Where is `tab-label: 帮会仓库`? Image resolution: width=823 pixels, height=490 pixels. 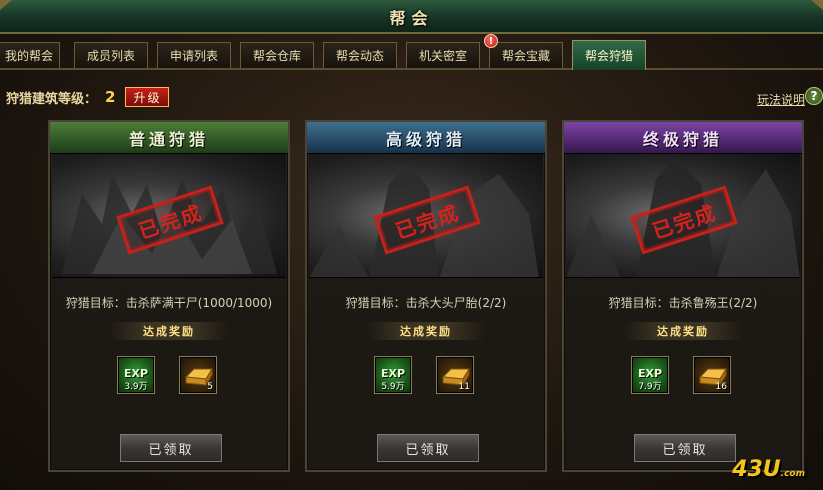
tab-label: 帮会仓库 is located at coordinates (276, 56).